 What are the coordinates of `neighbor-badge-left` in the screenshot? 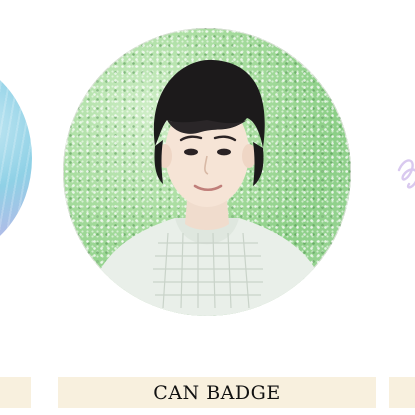 It's located at (16, 158).